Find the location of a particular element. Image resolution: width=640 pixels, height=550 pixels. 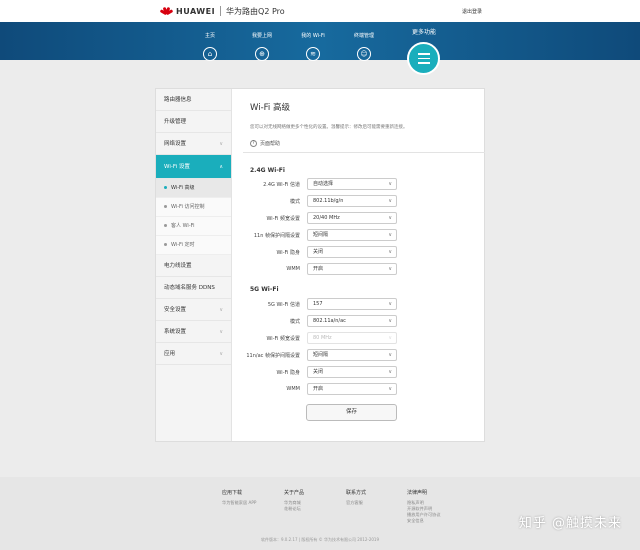

mode-2g-select: 802.11b/g/n ∨ is located at coordinates (352, 201).